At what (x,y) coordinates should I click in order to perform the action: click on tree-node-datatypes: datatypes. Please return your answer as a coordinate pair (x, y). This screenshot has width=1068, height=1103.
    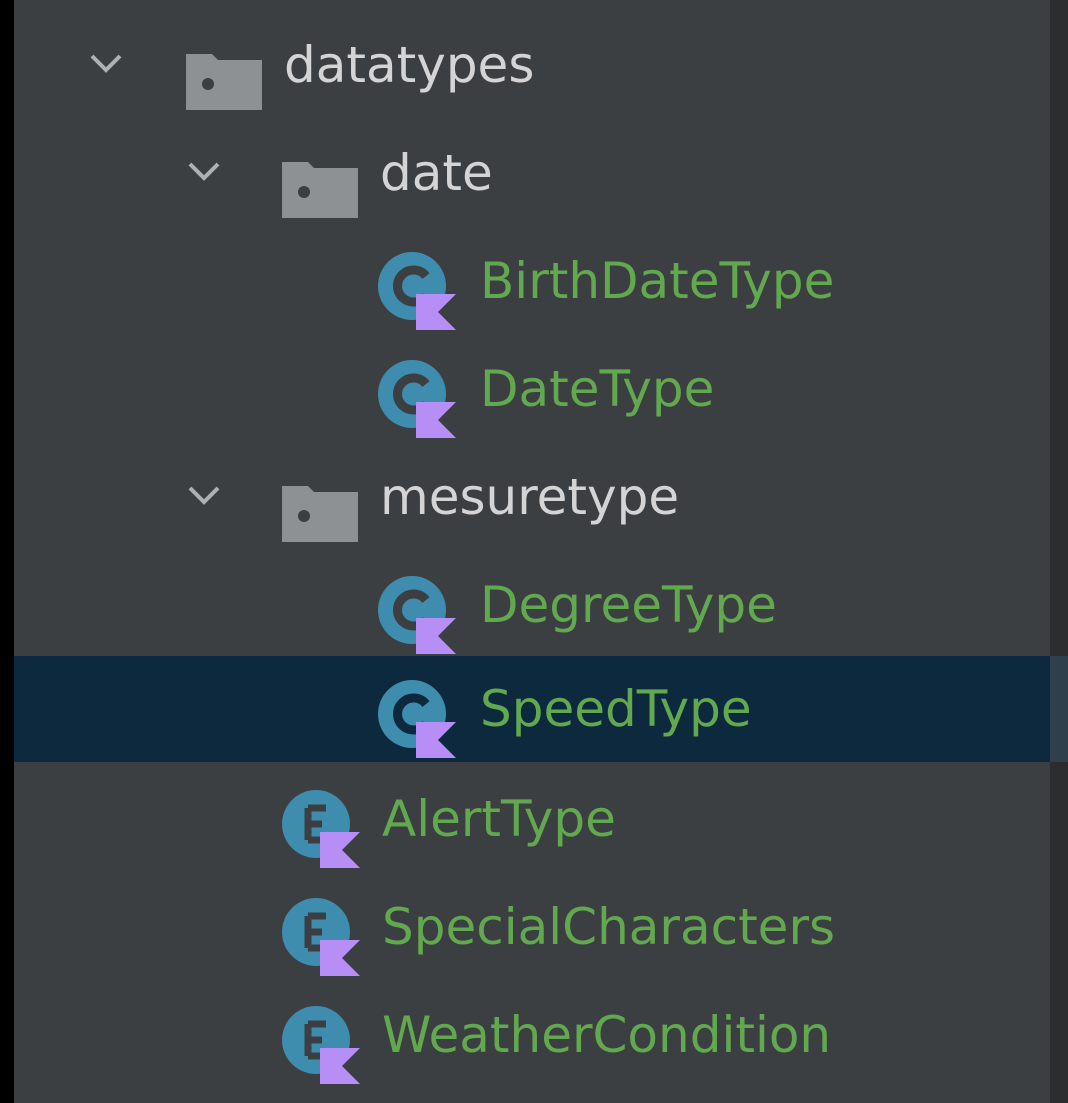
    Looking at the image, I should click on (532, 65).